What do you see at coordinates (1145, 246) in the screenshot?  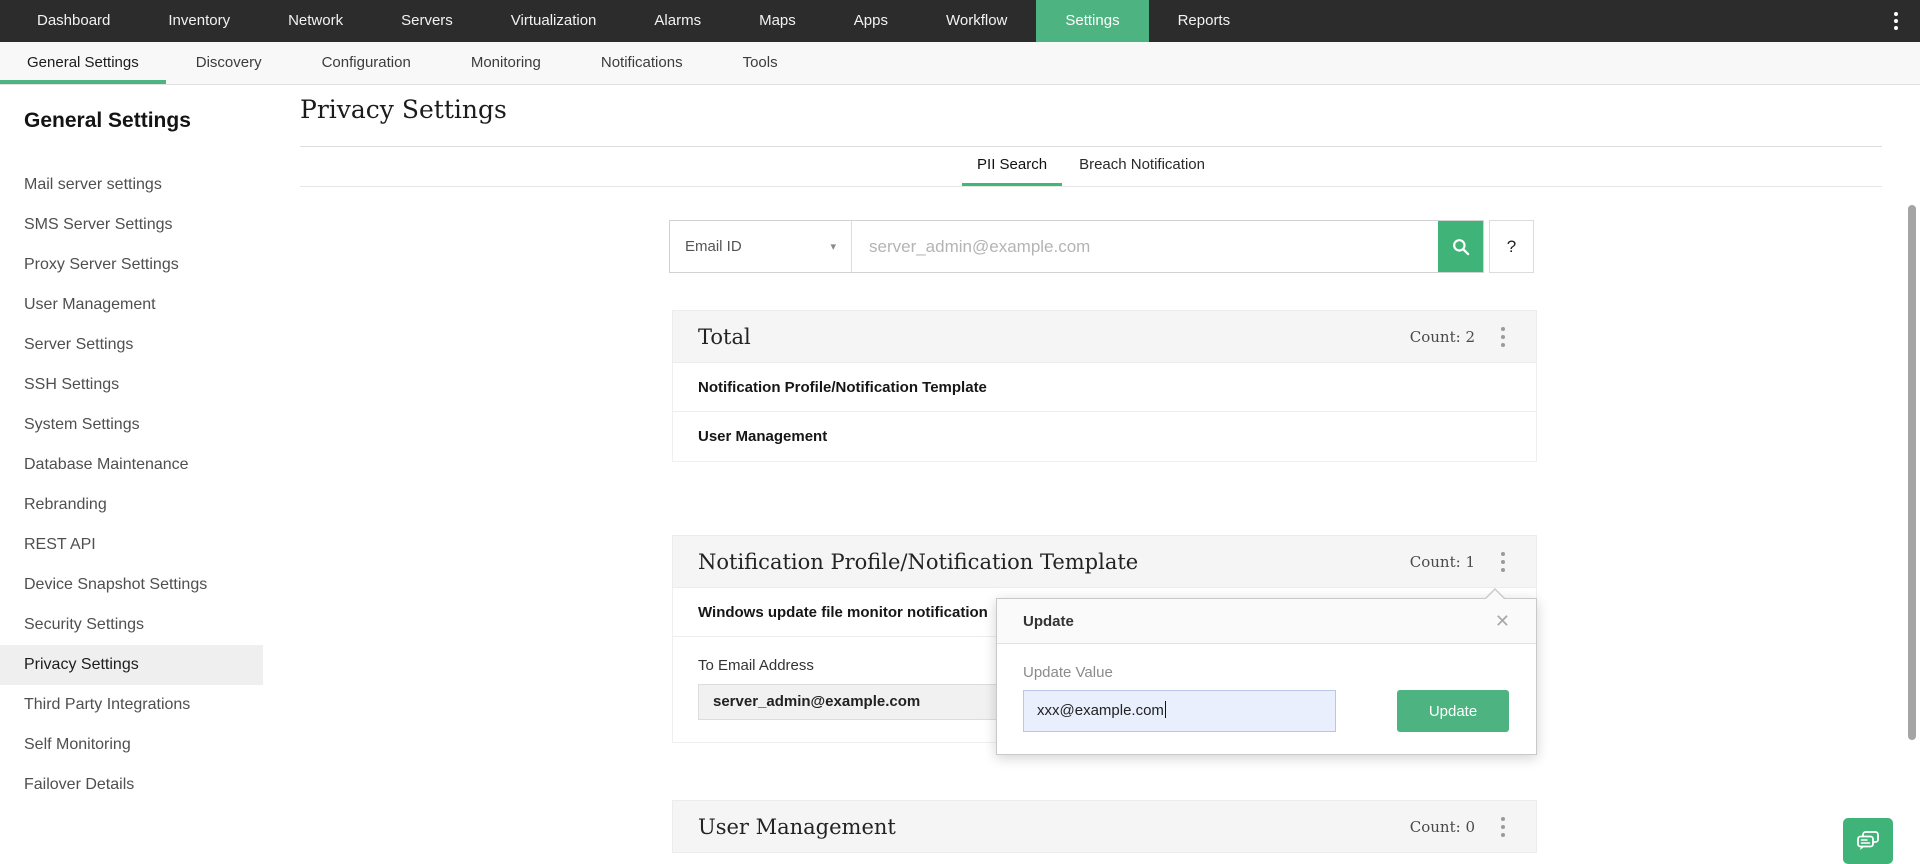 I see `search-input` at bounding box center [1145, 246].